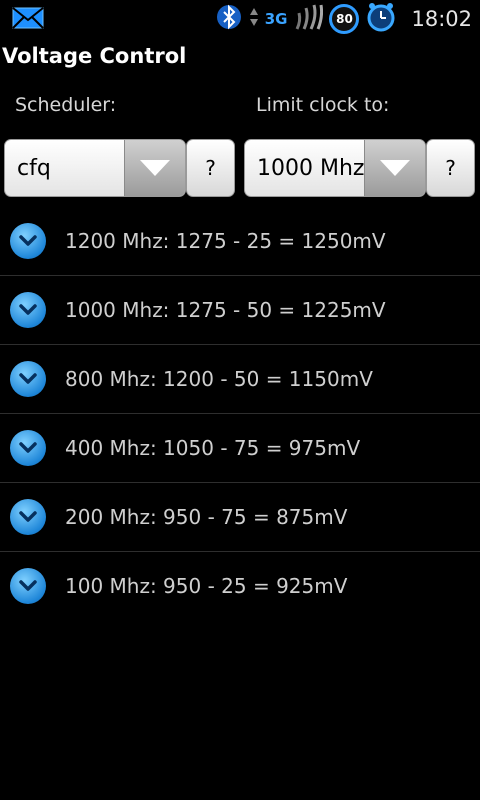 This screenshot has height=800, width=480. I want to click on list-item: 1000 Mhz: 1275 - 50 = 1225mV, so click(240, 310).